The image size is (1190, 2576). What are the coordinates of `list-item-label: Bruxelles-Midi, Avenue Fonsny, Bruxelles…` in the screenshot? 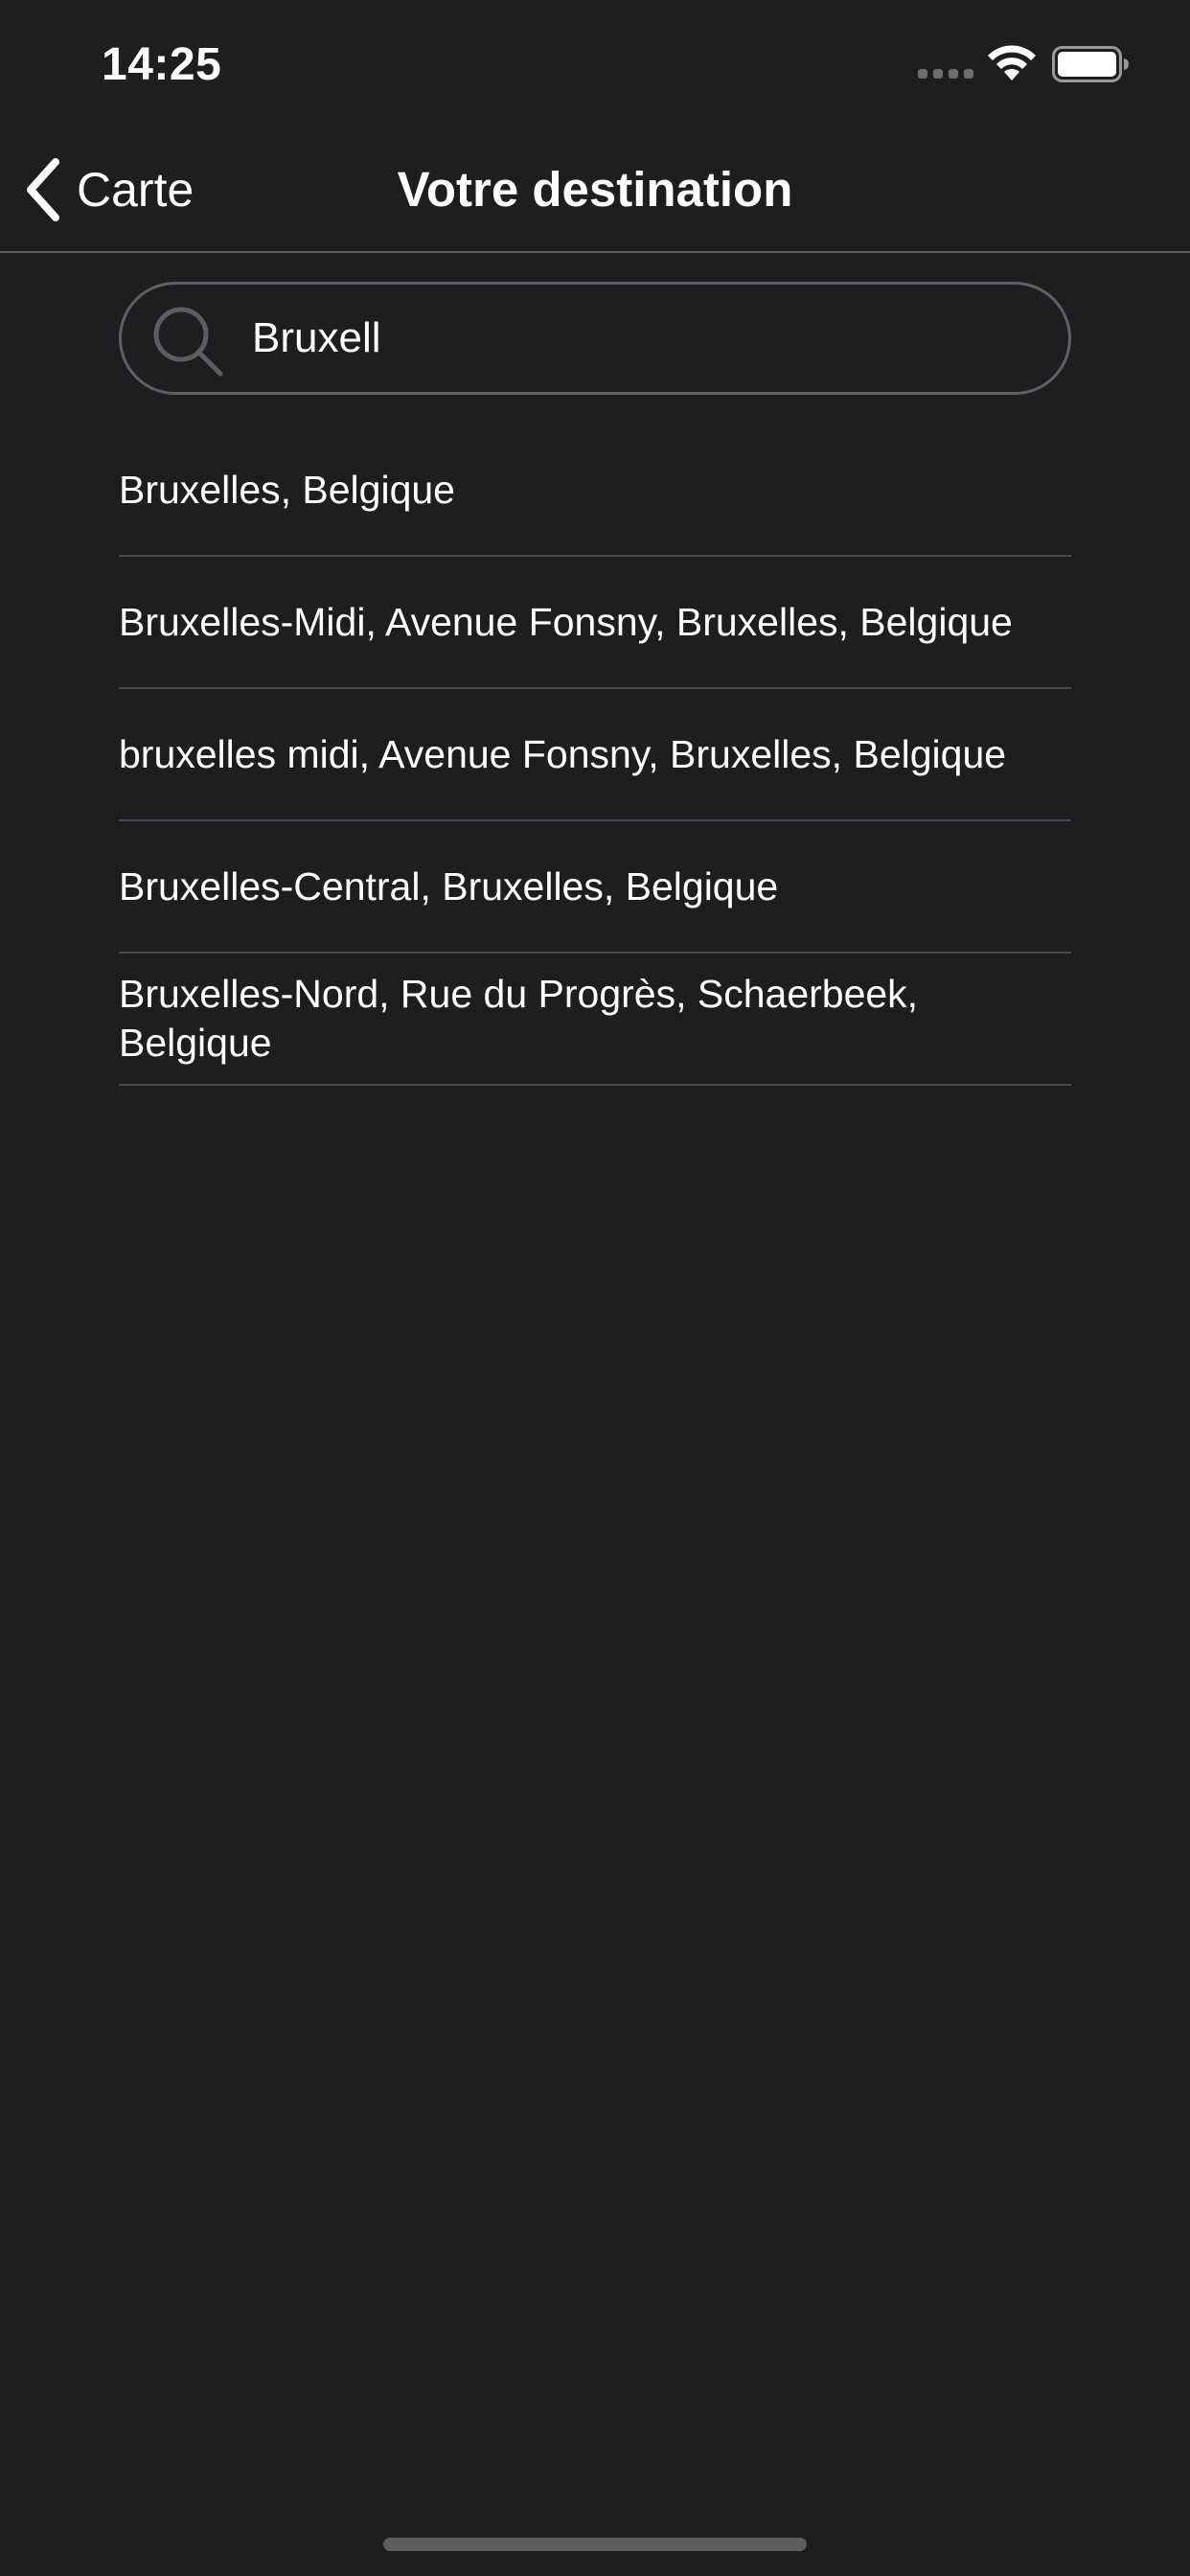 It's located at (566, 621).